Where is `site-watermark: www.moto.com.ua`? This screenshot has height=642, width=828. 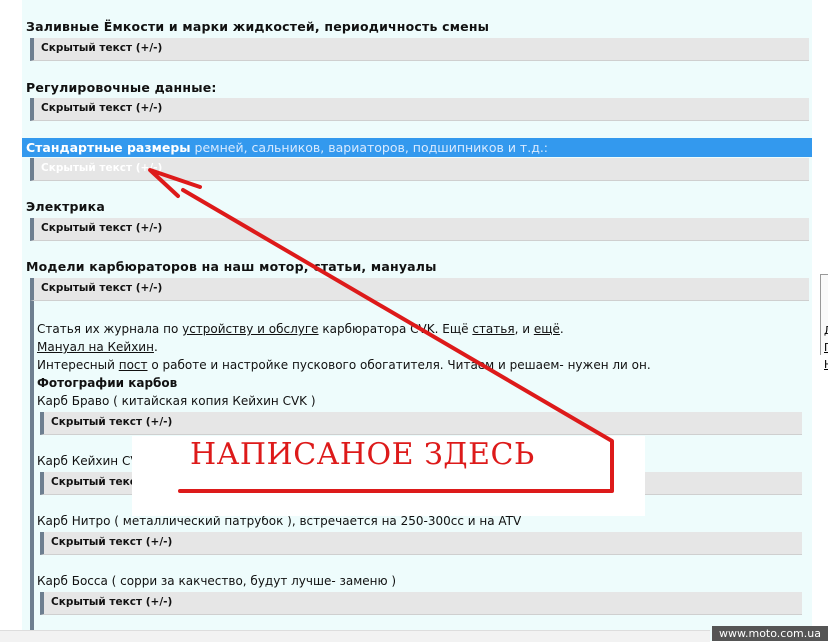 site-watermark: www.moto.com.ua is located at coordinates (770, 633).